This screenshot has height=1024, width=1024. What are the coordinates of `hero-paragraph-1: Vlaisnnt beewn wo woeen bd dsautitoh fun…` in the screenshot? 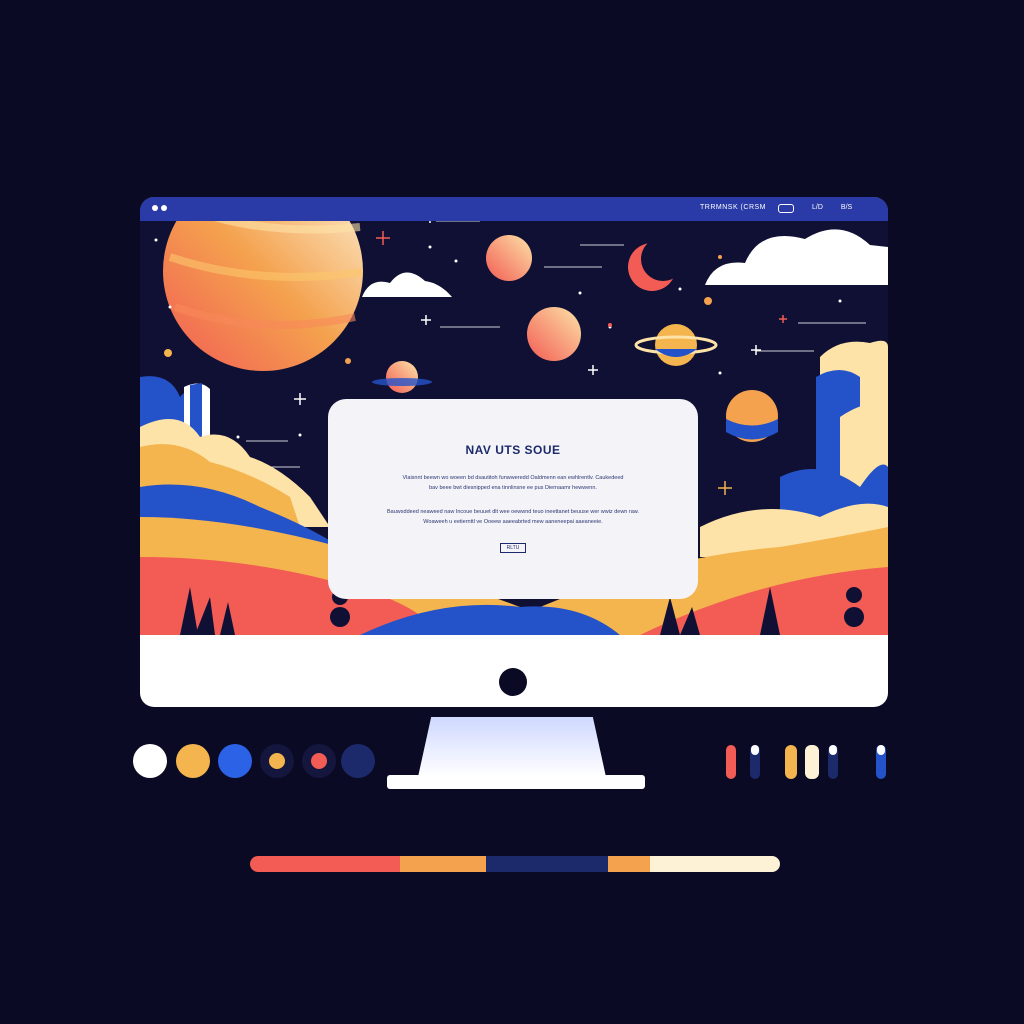 It's located at (513, 483).